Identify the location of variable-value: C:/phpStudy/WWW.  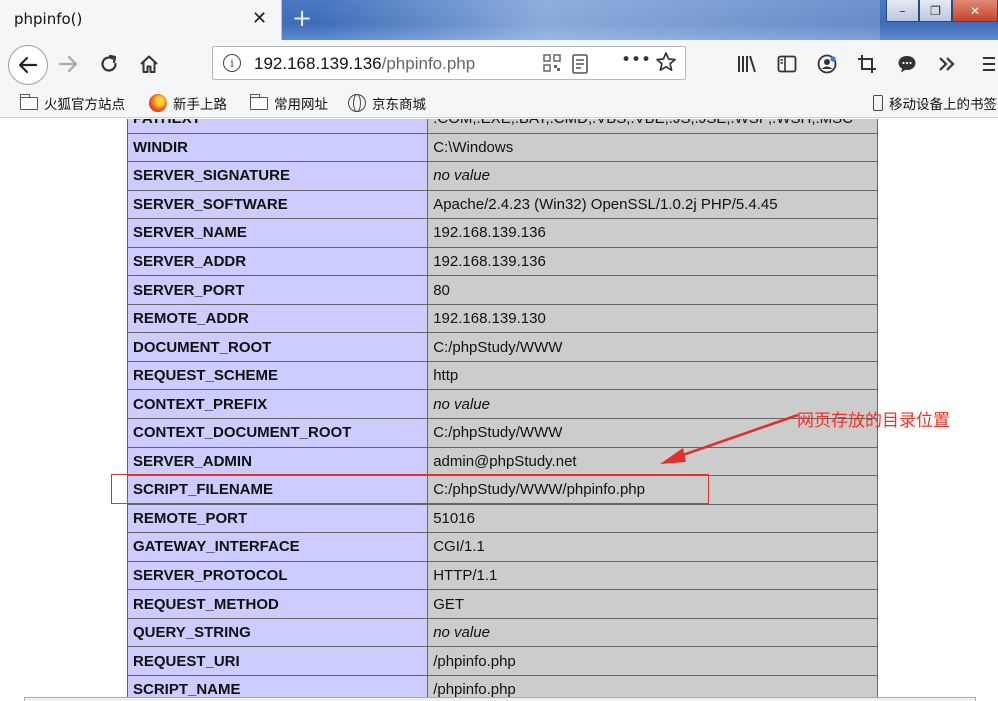
(652, 347).